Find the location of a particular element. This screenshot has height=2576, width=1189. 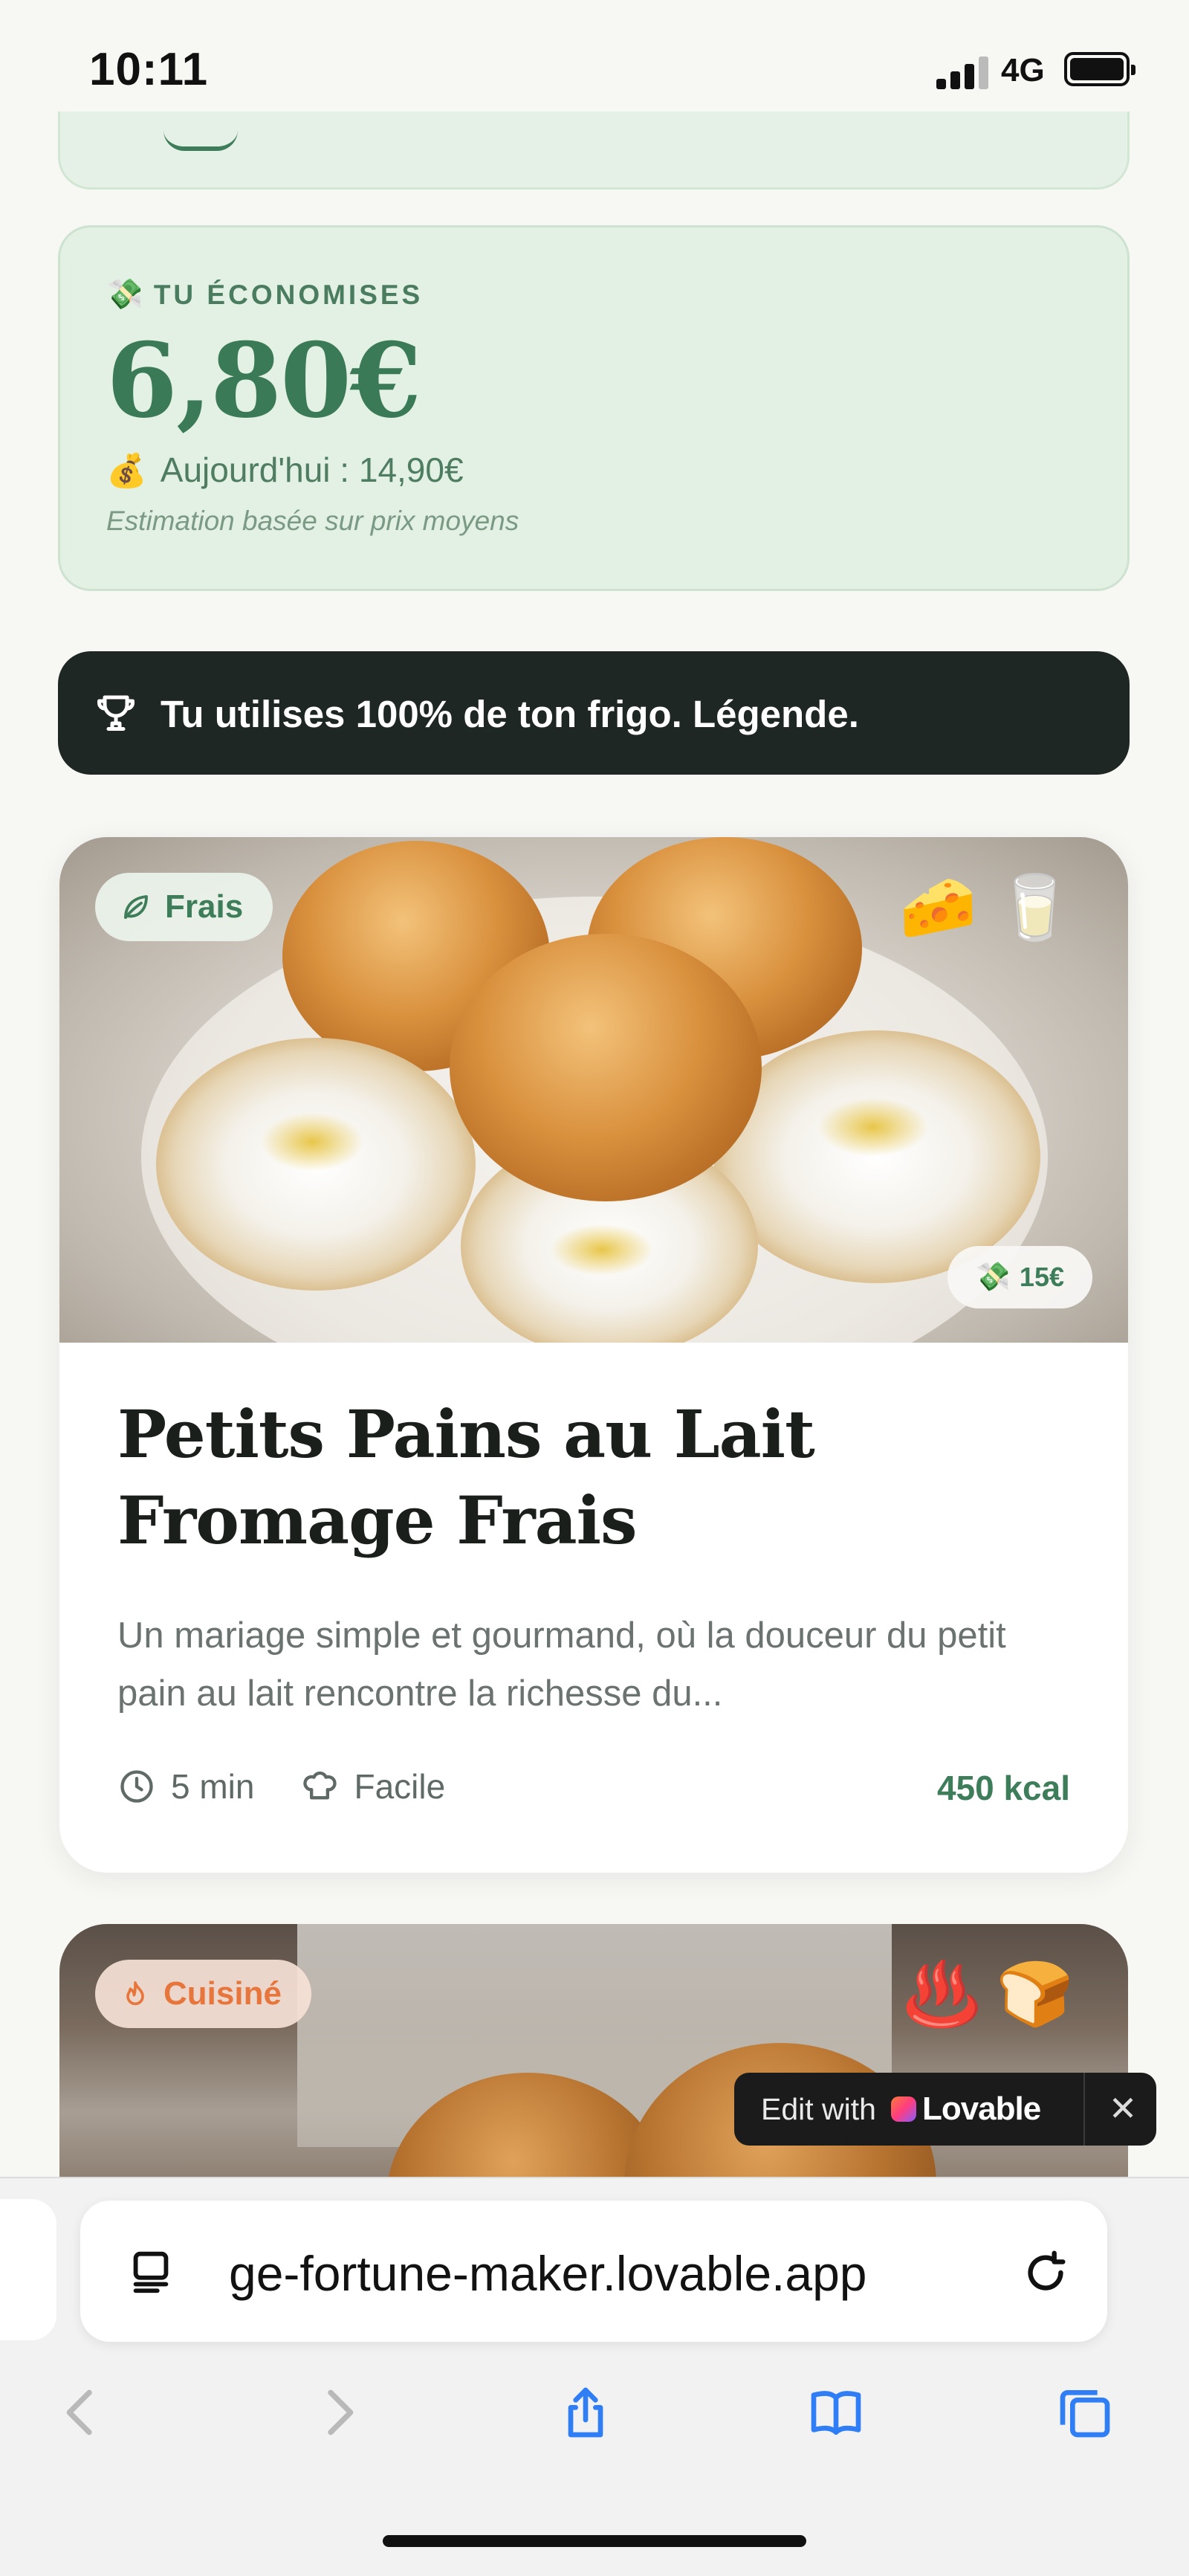

tabs-button is located at coordinates (1085, 2412).